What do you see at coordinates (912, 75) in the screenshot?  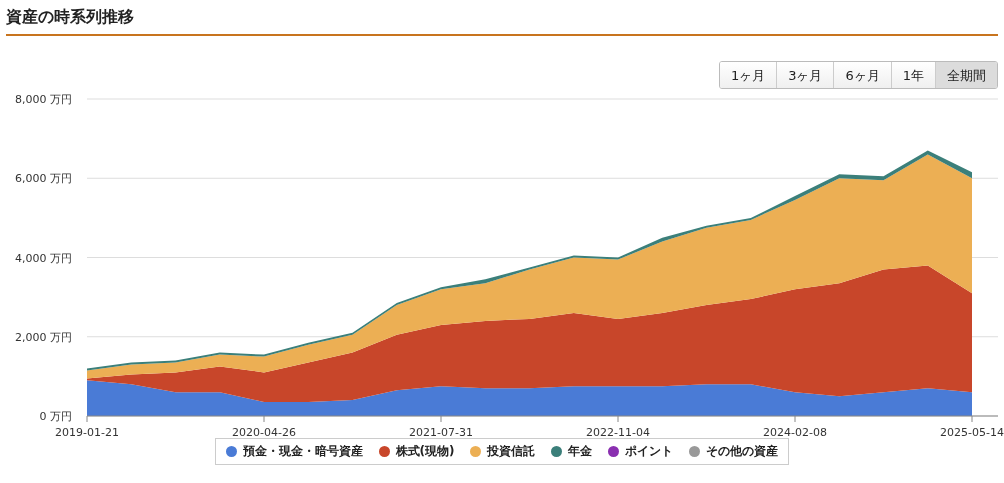 I see `range-button: 1年` at bounding box center [912, 75].